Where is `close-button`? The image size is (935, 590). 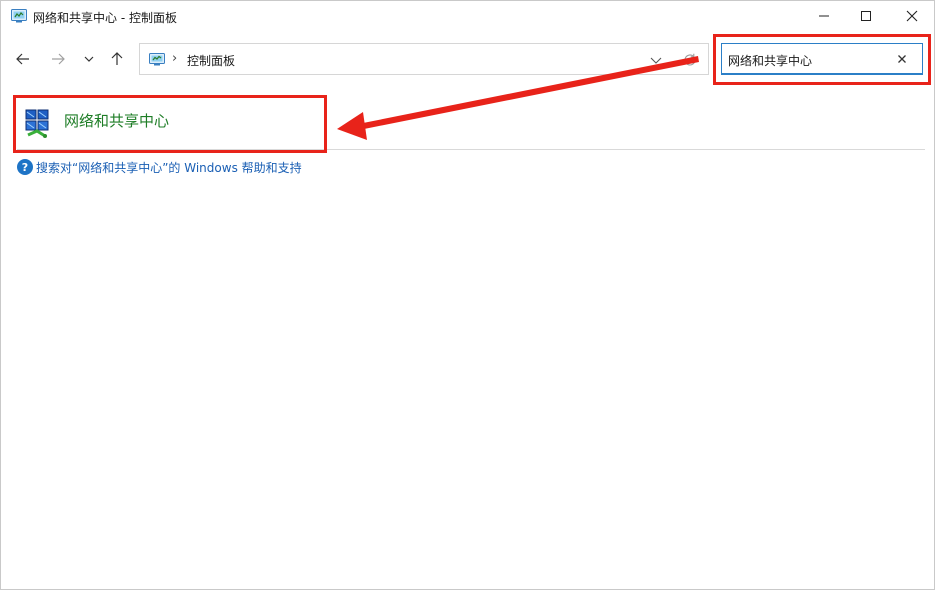 close-button is located at coordinates (912, 16).